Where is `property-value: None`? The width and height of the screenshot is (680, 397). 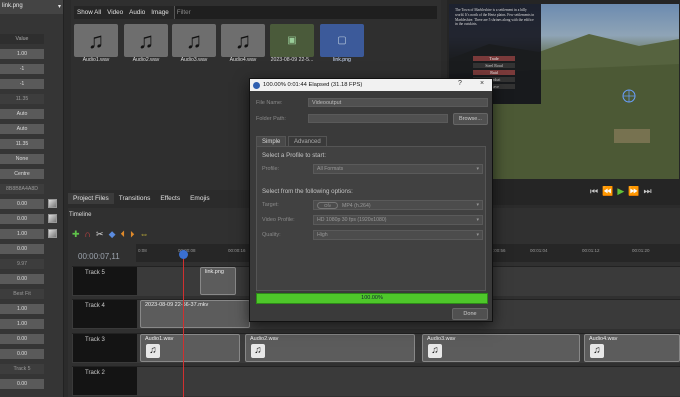 property-value: None is located at coordinates (22, 158).